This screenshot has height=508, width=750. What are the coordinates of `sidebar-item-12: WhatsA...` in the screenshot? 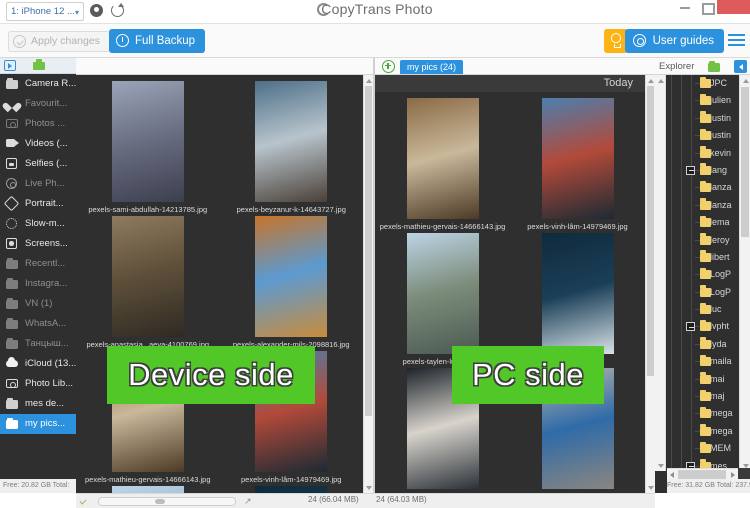 It's located at (38, 324).